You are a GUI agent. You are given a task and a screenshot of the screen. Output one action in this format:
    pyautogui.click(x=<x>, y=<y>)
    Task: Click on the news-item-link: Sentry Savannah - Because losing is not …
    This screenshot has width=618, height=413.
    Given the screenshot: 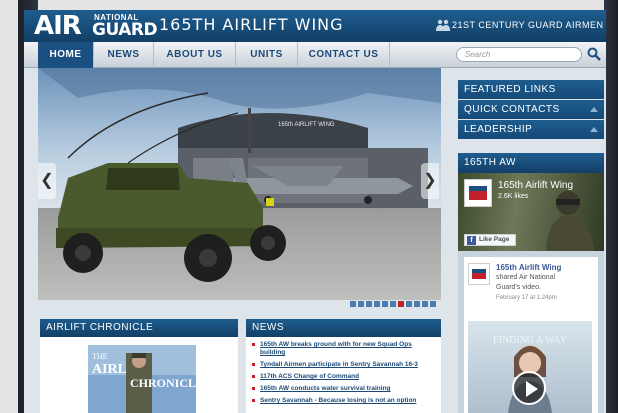 What is the action you would take?
    pyautogui.click(x=338, y=400)
    